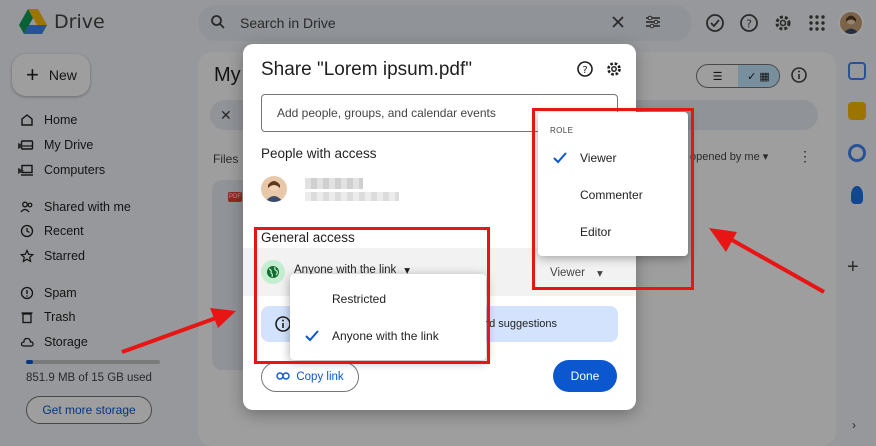 The width and height of the screenshot is (876, 446). Describe the element at coordinates (585, 376) in the screenshot. I see `done-button: Done` at that location.